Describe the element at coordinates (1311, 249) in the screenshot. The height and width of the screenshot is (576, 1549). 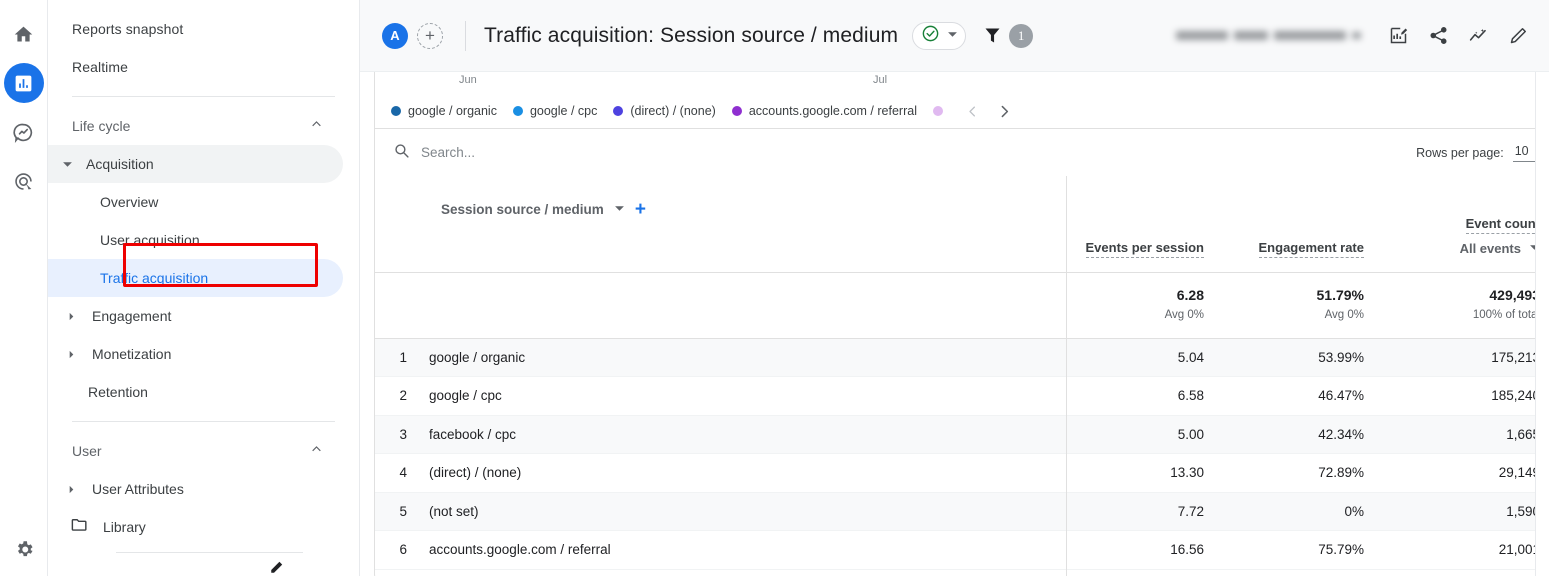
I see `metric-title: Engagement rate` at that location.